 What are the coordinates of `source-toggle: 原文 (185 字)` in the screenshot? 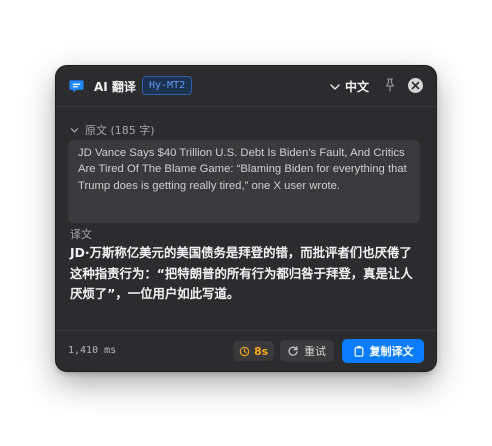 It's located at (112, 129).